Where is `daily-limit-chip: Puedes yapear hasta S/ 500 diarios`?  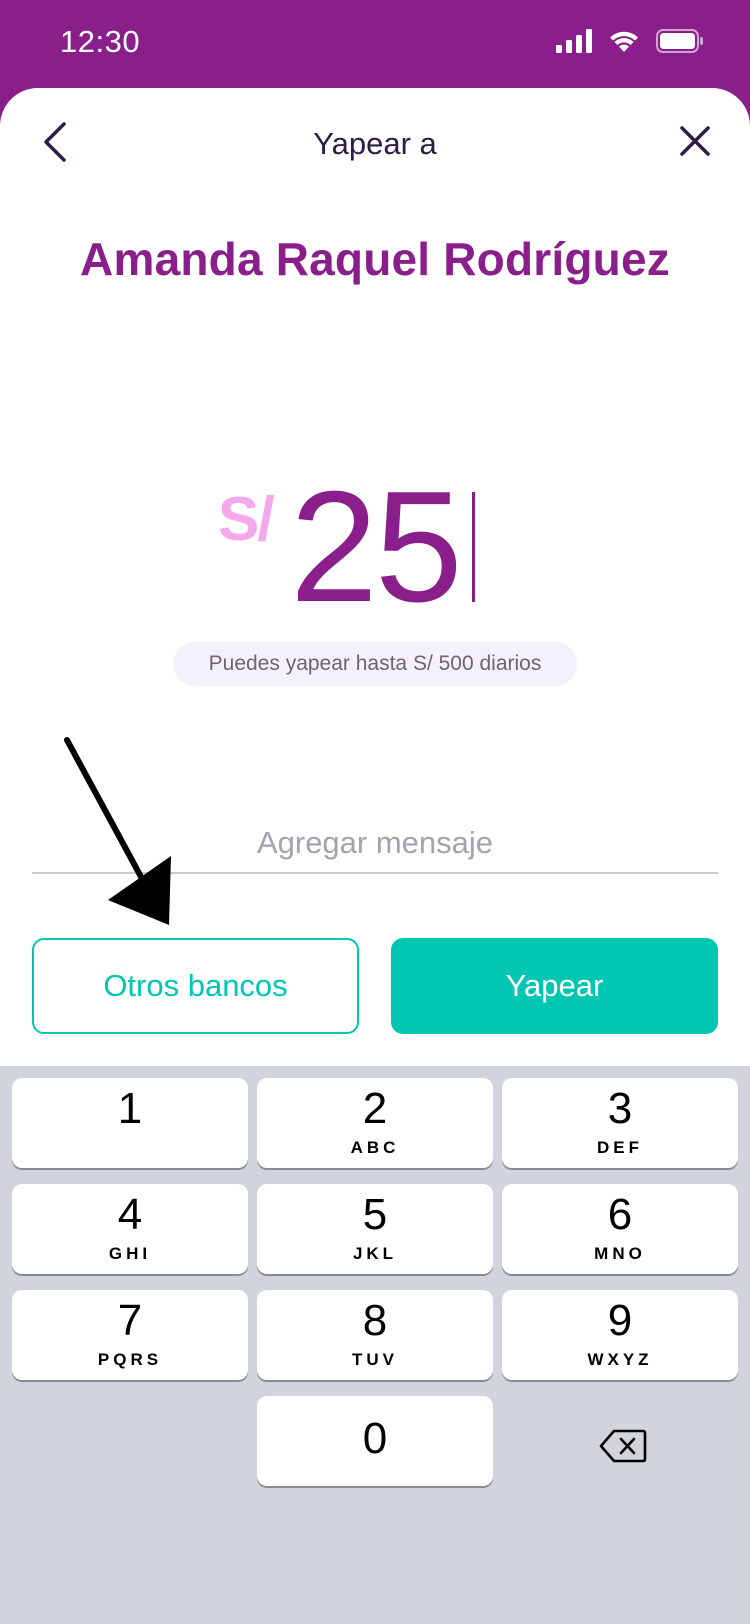
daily-limit-chip: Puedes yapear hasta S/ 500 diarios is located at coordinates (375, 664).